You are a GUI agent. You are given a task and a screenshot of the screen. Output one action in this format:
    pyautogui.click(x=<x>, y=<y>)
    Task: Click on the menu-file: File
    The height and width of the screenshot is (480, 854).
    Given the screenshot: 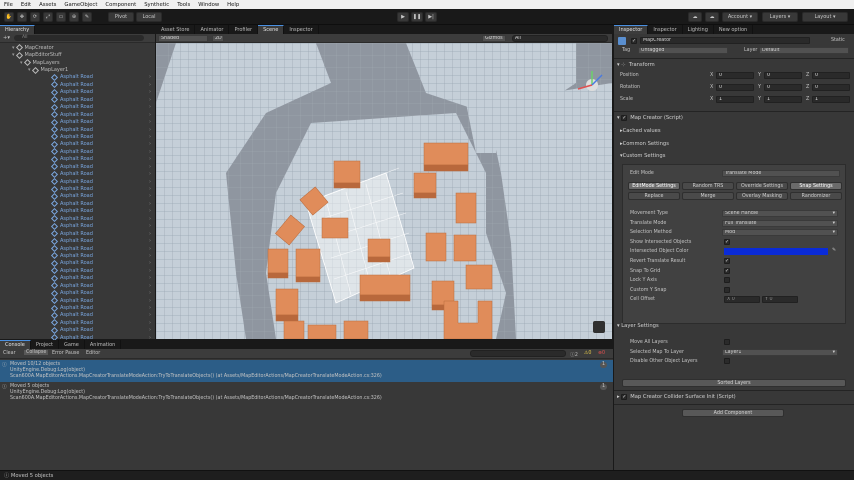 What is the action you would take?
    pyautogui.click(x=8, y=5)
    